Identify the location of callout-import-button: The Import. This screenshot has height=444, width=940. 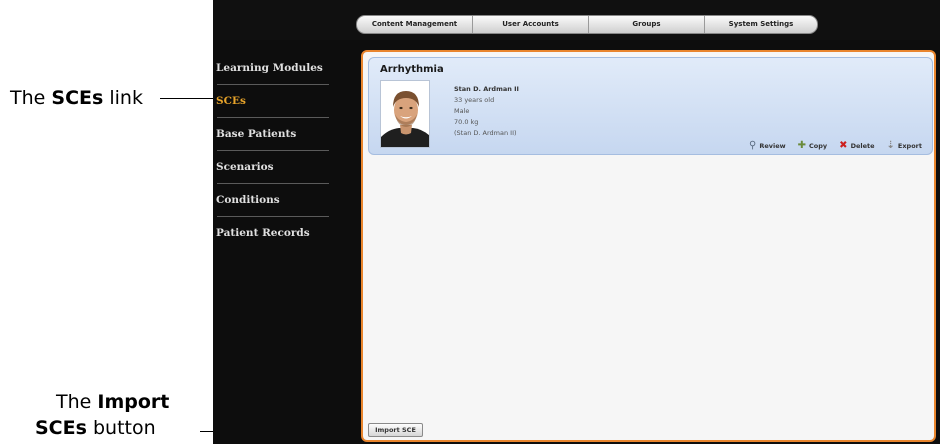
(112, 402).